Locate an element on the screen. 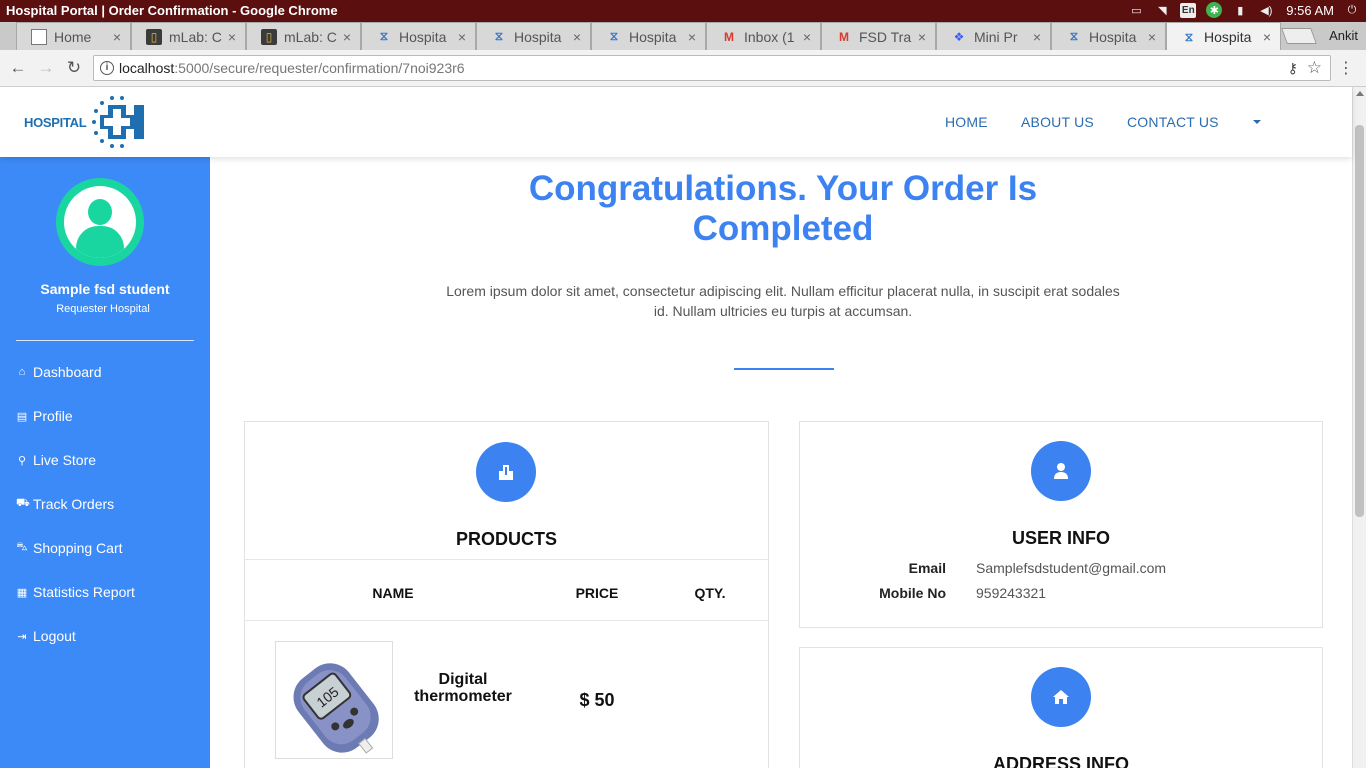  mobile-label: Mobile No is located at coordinates (912, 593).